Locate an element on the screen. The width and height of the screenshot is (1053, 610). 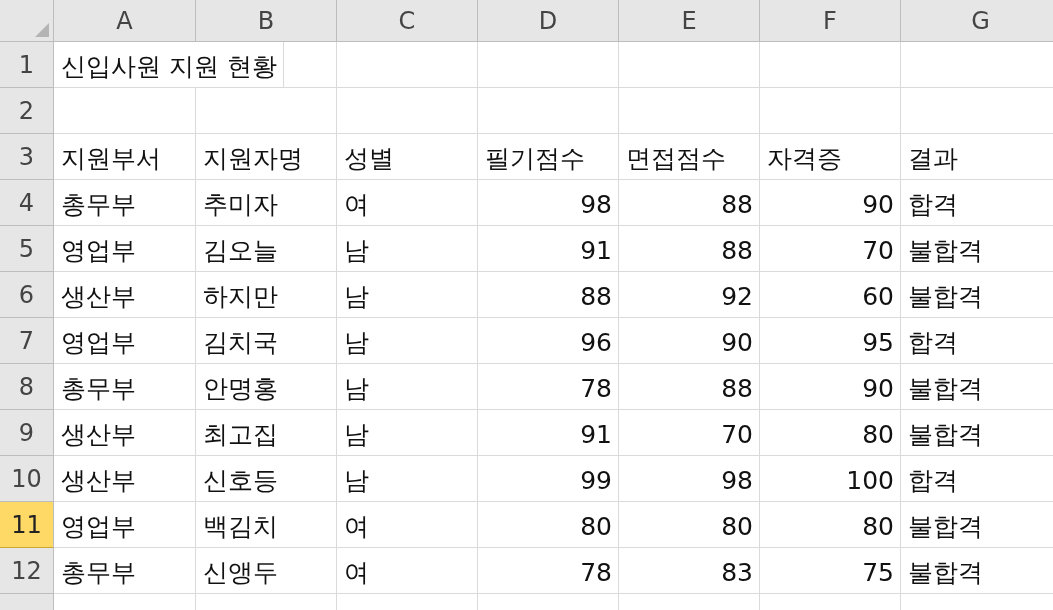
table-cell: 성별 is located at coordinates (407, 157).